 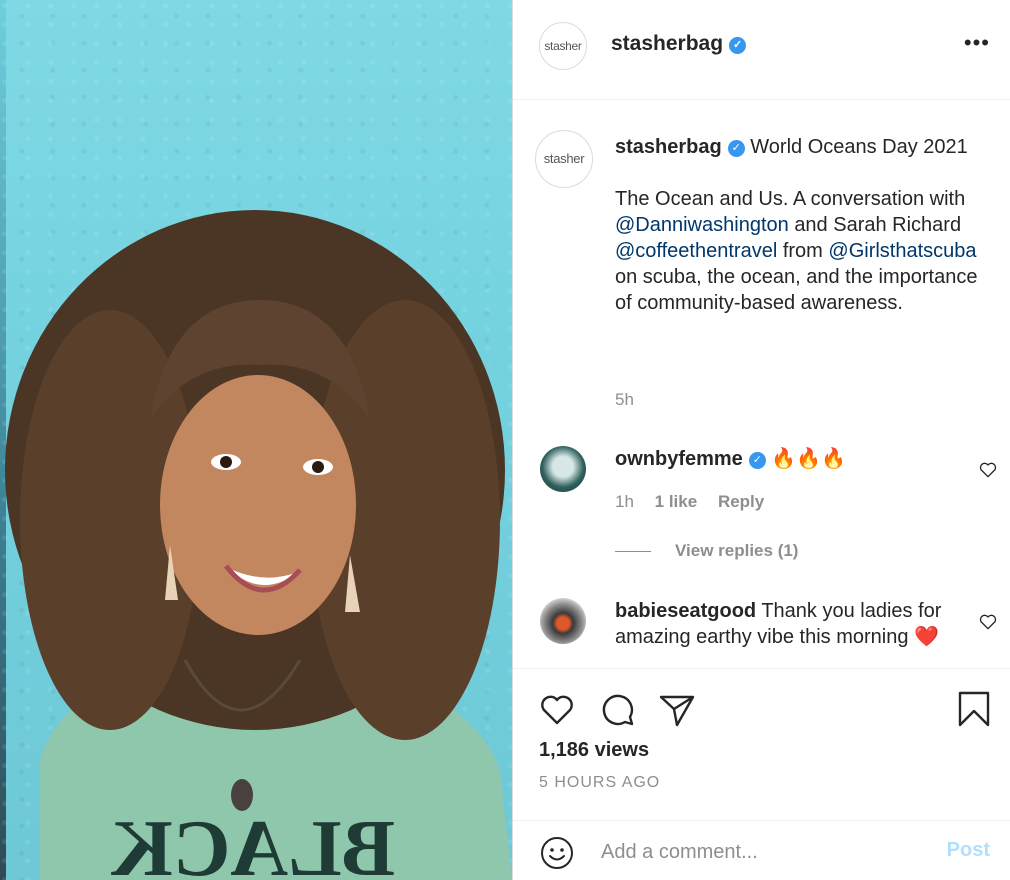 I want to click on comment-username: babieseatgood, so click(x=685, y=611).